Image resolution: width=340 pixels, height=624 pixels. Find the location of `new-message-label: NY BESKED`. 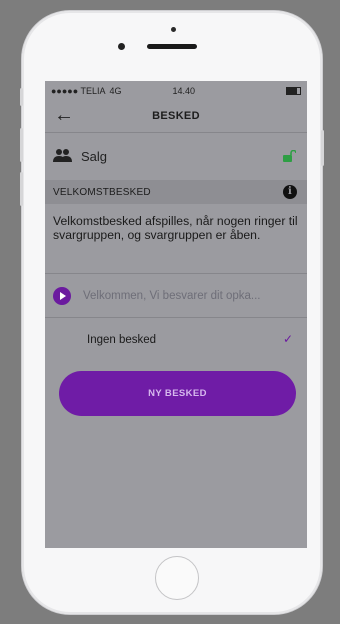

new-message-label: NY BESKED is located at coordinates (177, 393).